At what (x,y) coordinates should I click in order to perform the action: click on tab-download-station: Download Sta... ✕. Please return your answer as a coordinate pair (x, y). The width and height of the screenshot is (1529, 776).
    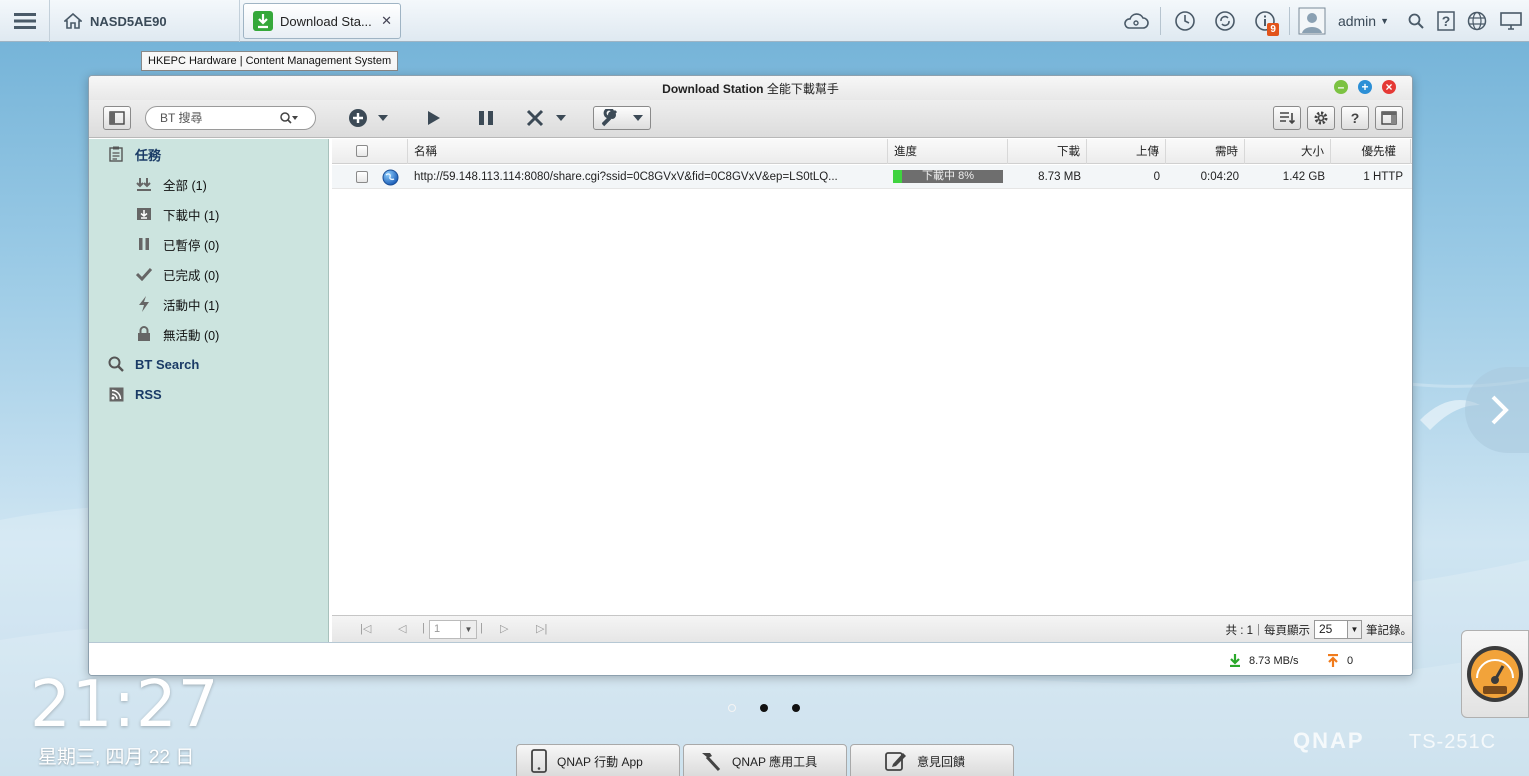
    Looking at the image, I should click on (322, 21).